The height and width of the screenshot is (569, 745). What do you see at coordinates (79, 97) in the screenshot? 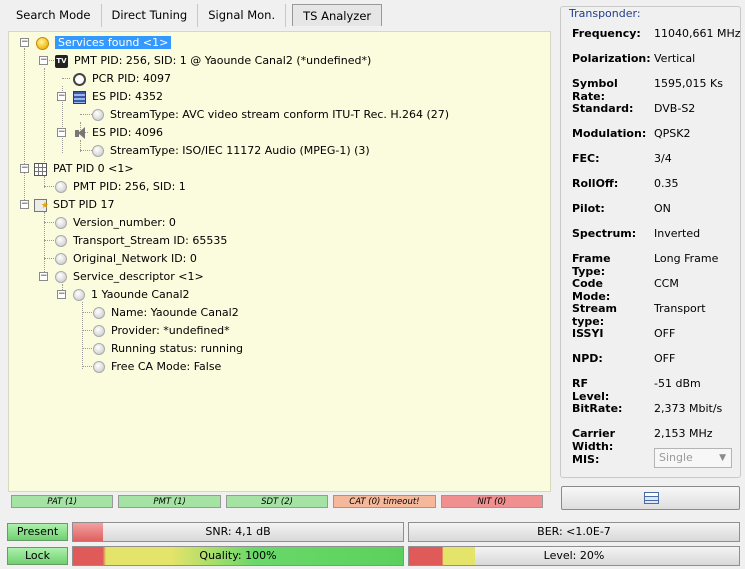
I see `film-icon` at bounding box center [79, 97].